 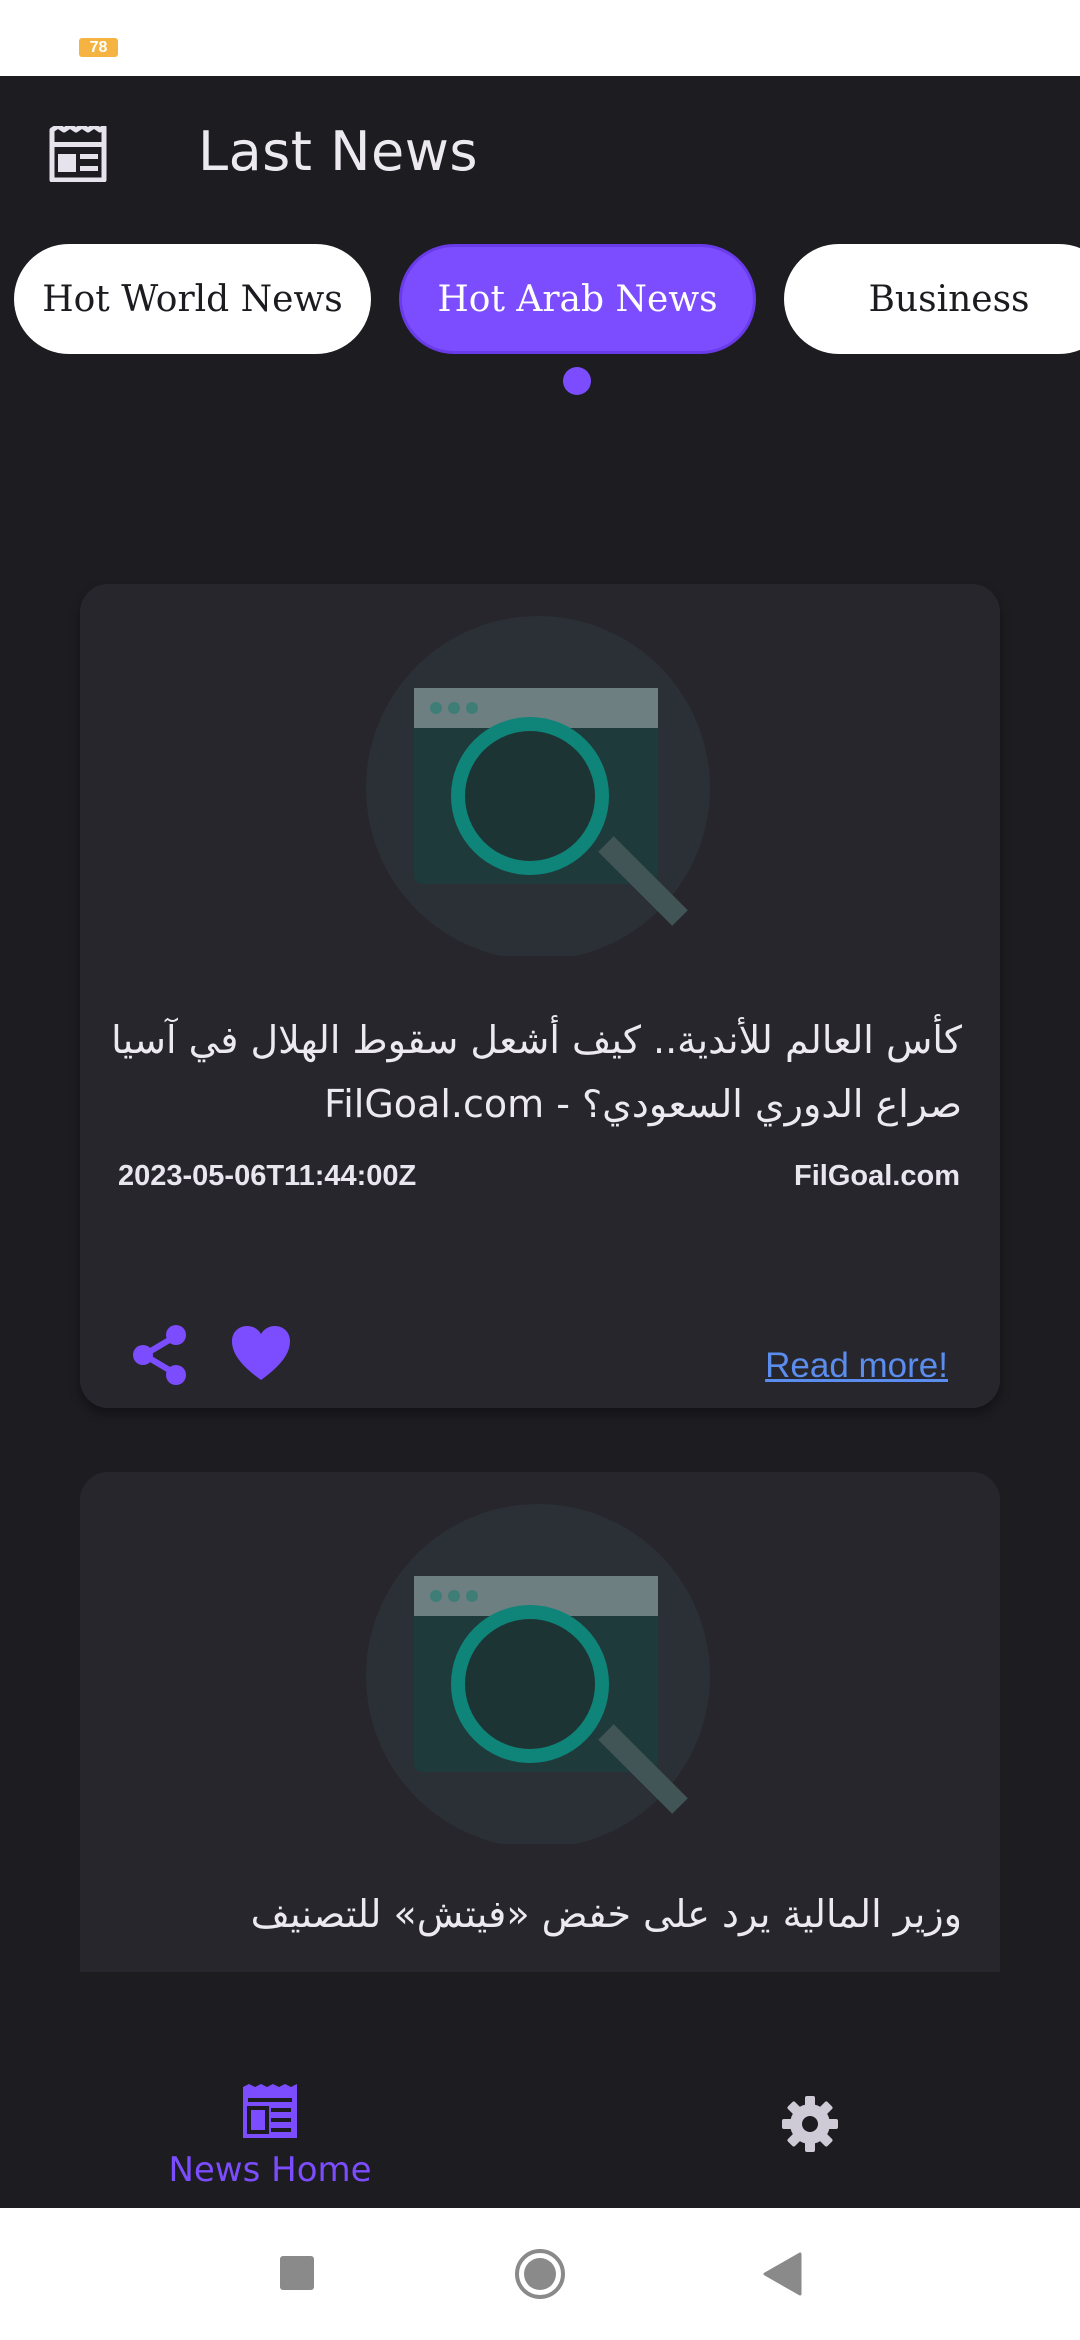 What do you see at coordinates (932, 299) in the screenshot?
I see `tab-business: Business` at bounding box center [932, 299].